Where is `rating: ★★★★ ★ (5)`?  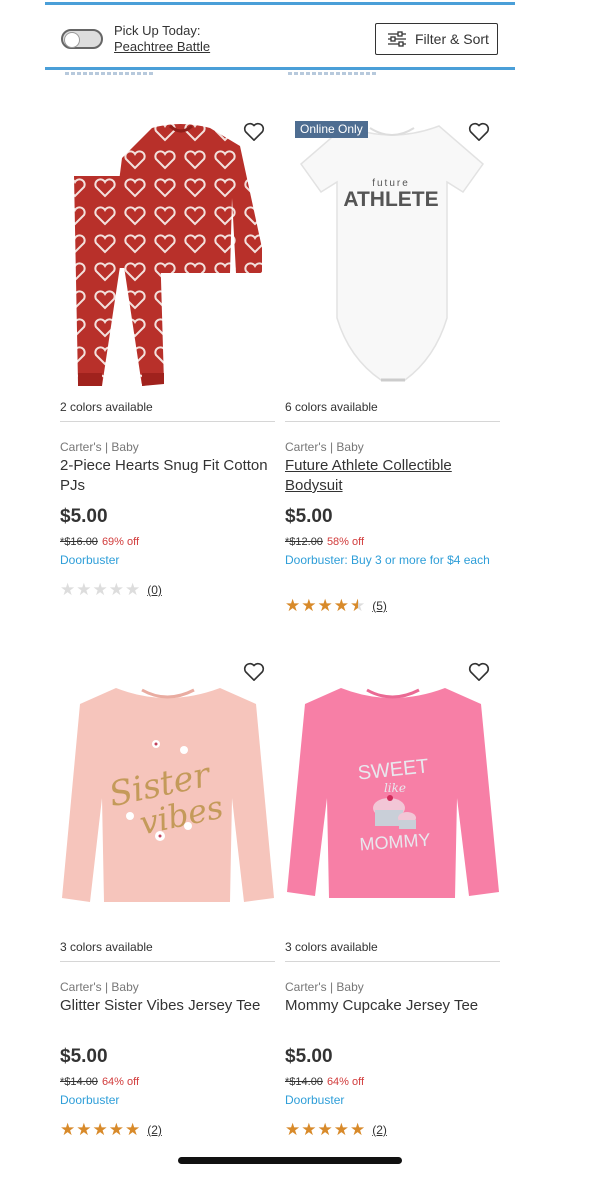
rating: ★★★★ ★ (5) is located at coordinates (336, 606).